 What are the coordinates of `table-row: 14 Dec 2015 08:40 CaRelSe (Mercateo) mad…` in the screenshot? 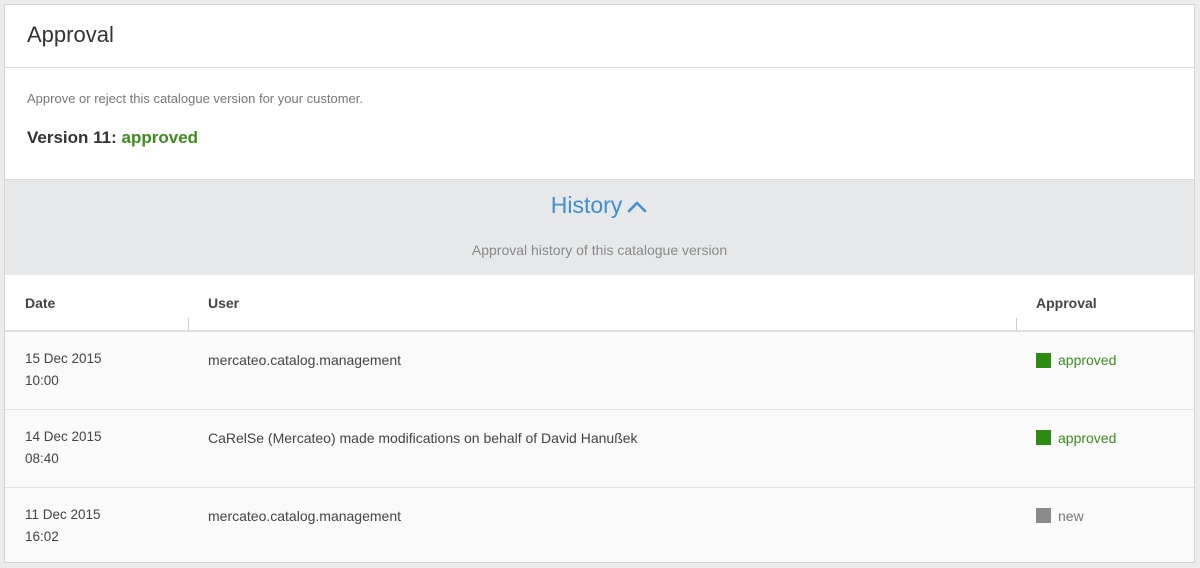 It's located at (599, 448).